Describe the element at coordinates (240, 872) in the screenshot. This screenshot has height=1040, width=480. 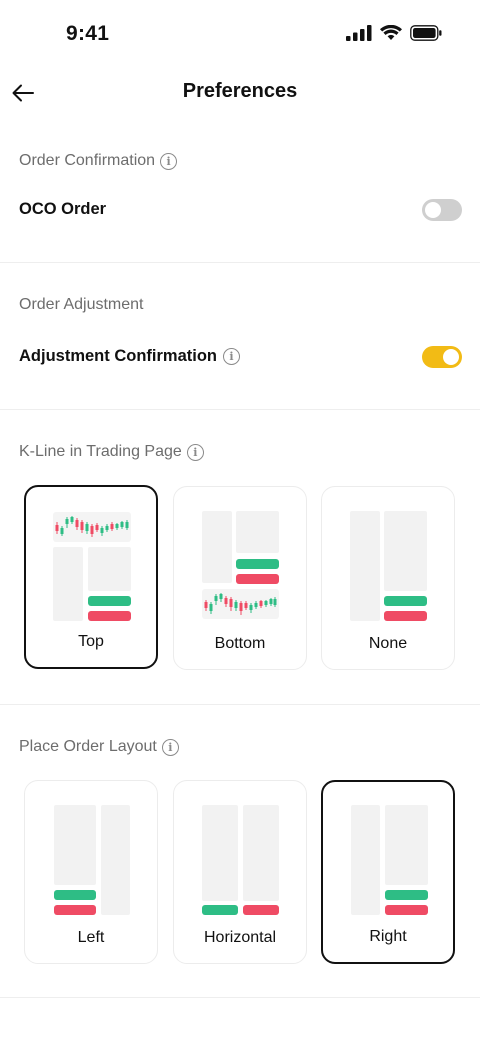
I see `layout-option-horizontal: Horizontal` at that location.